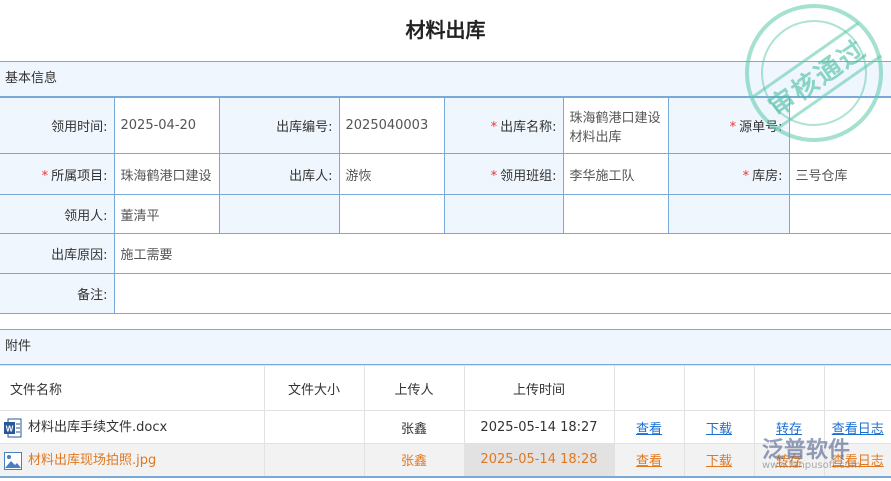 The width and height of the screenshot is (891, 481). Describe the element at coordinates (502, 293) in the screenshot. I see `remark-value` at that location.